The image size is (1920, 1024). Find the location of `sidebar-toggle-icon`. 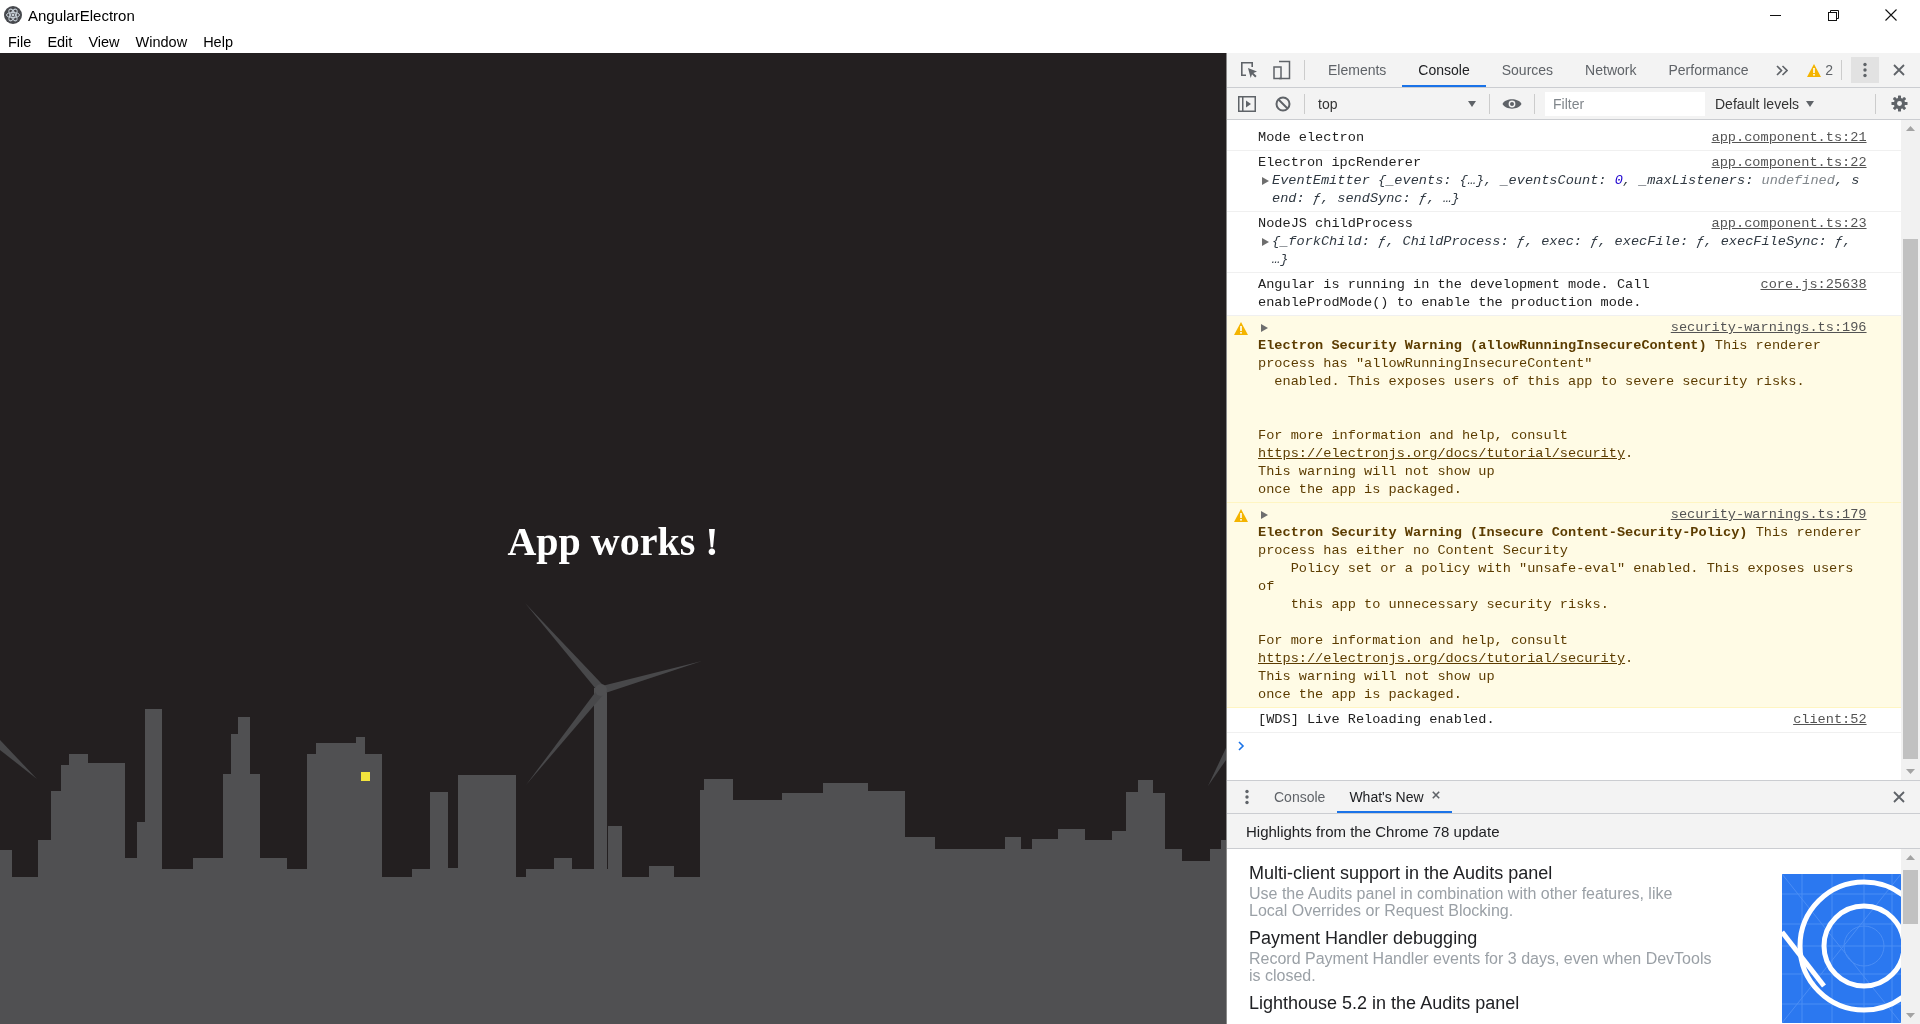

sidebar-toggle-icon is located at coordinates (1247, 103).